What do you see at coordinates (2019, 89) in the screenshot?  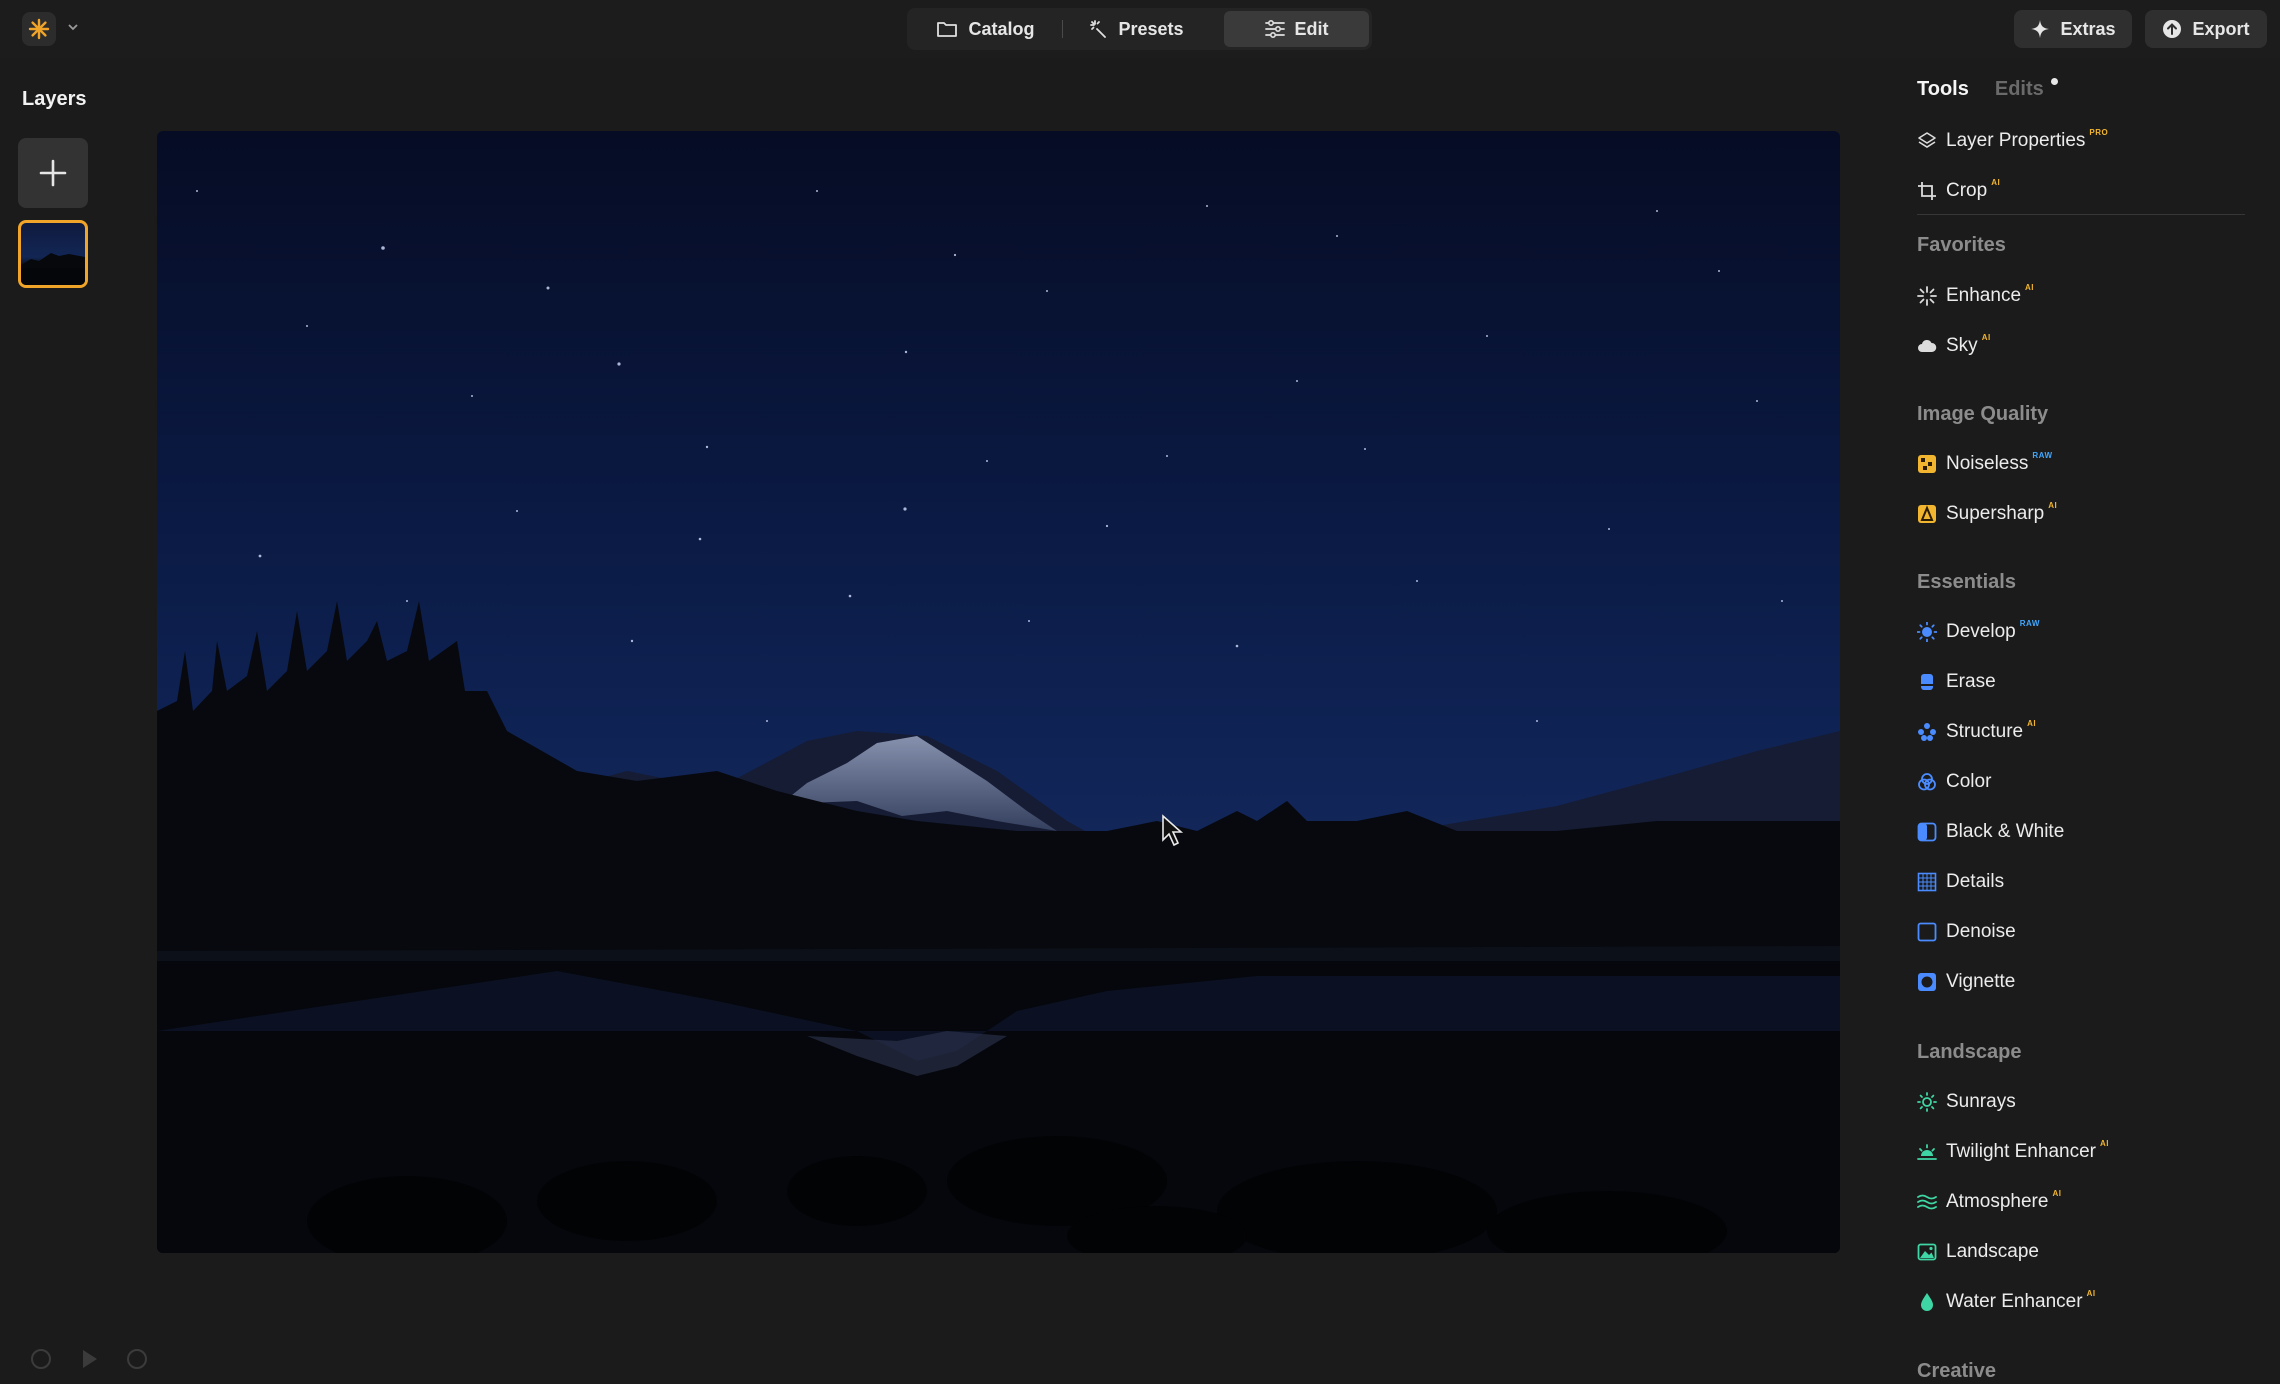 I see `tab-edits-label: Edits` at bounding box center [2019, 89].